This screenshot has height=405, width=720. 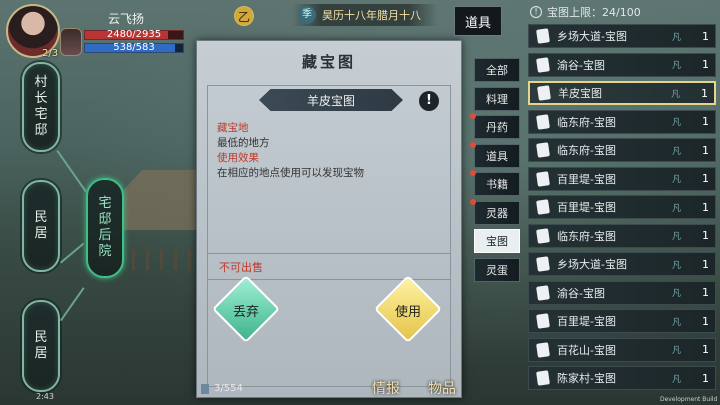 I want to click on inventory-limit: ! 宝图上限：24/100, so click(x=622, y=12).